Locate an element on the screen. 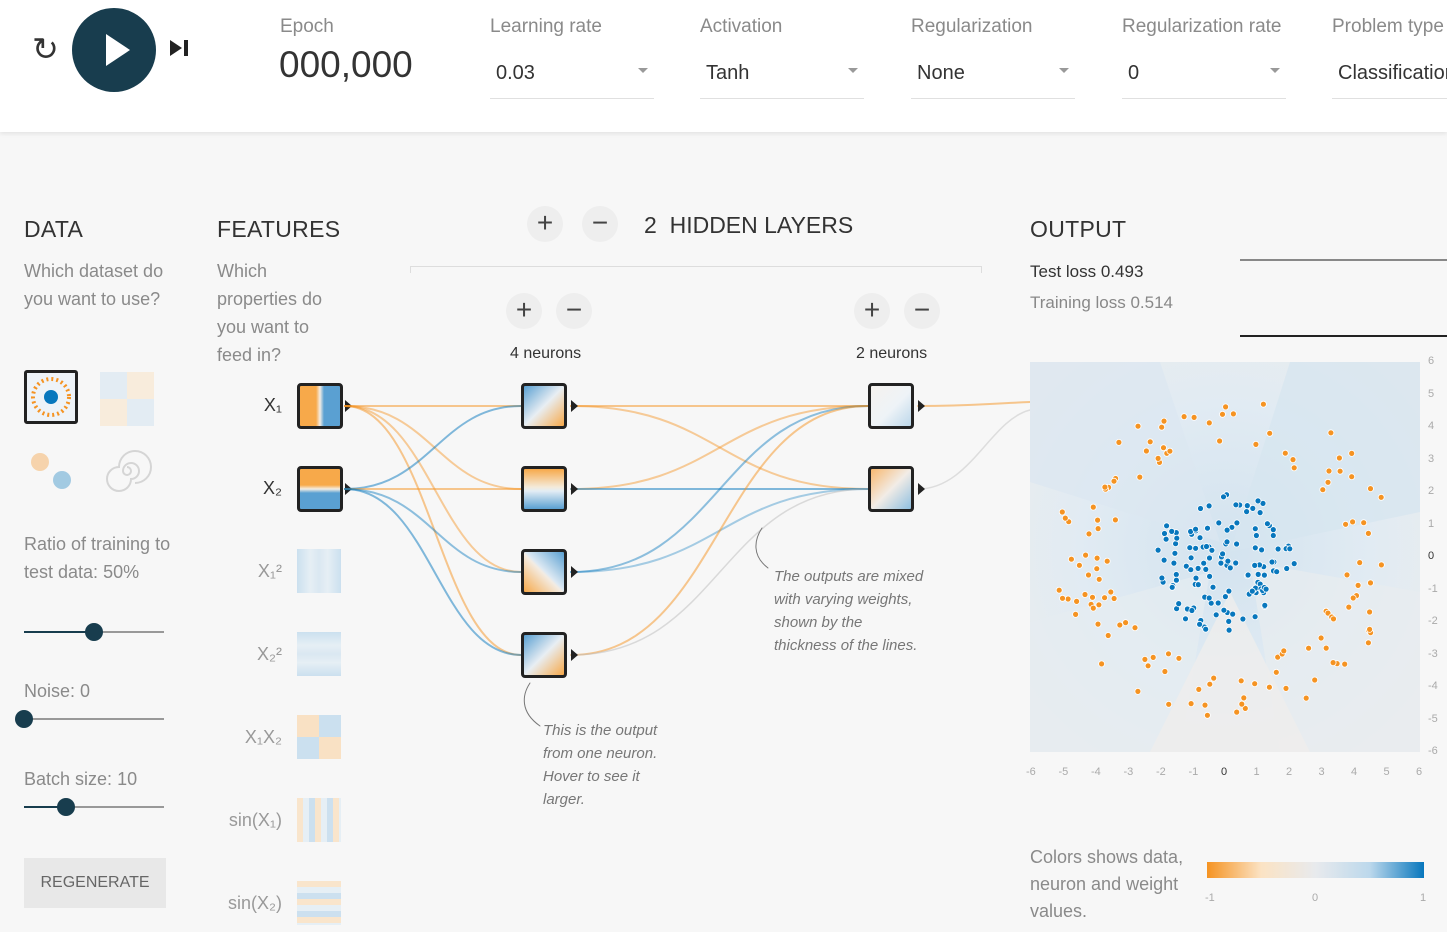 This screenshot has height=932, width=1447. x-tick-label: 6 is located at coordinates (1419, 772).